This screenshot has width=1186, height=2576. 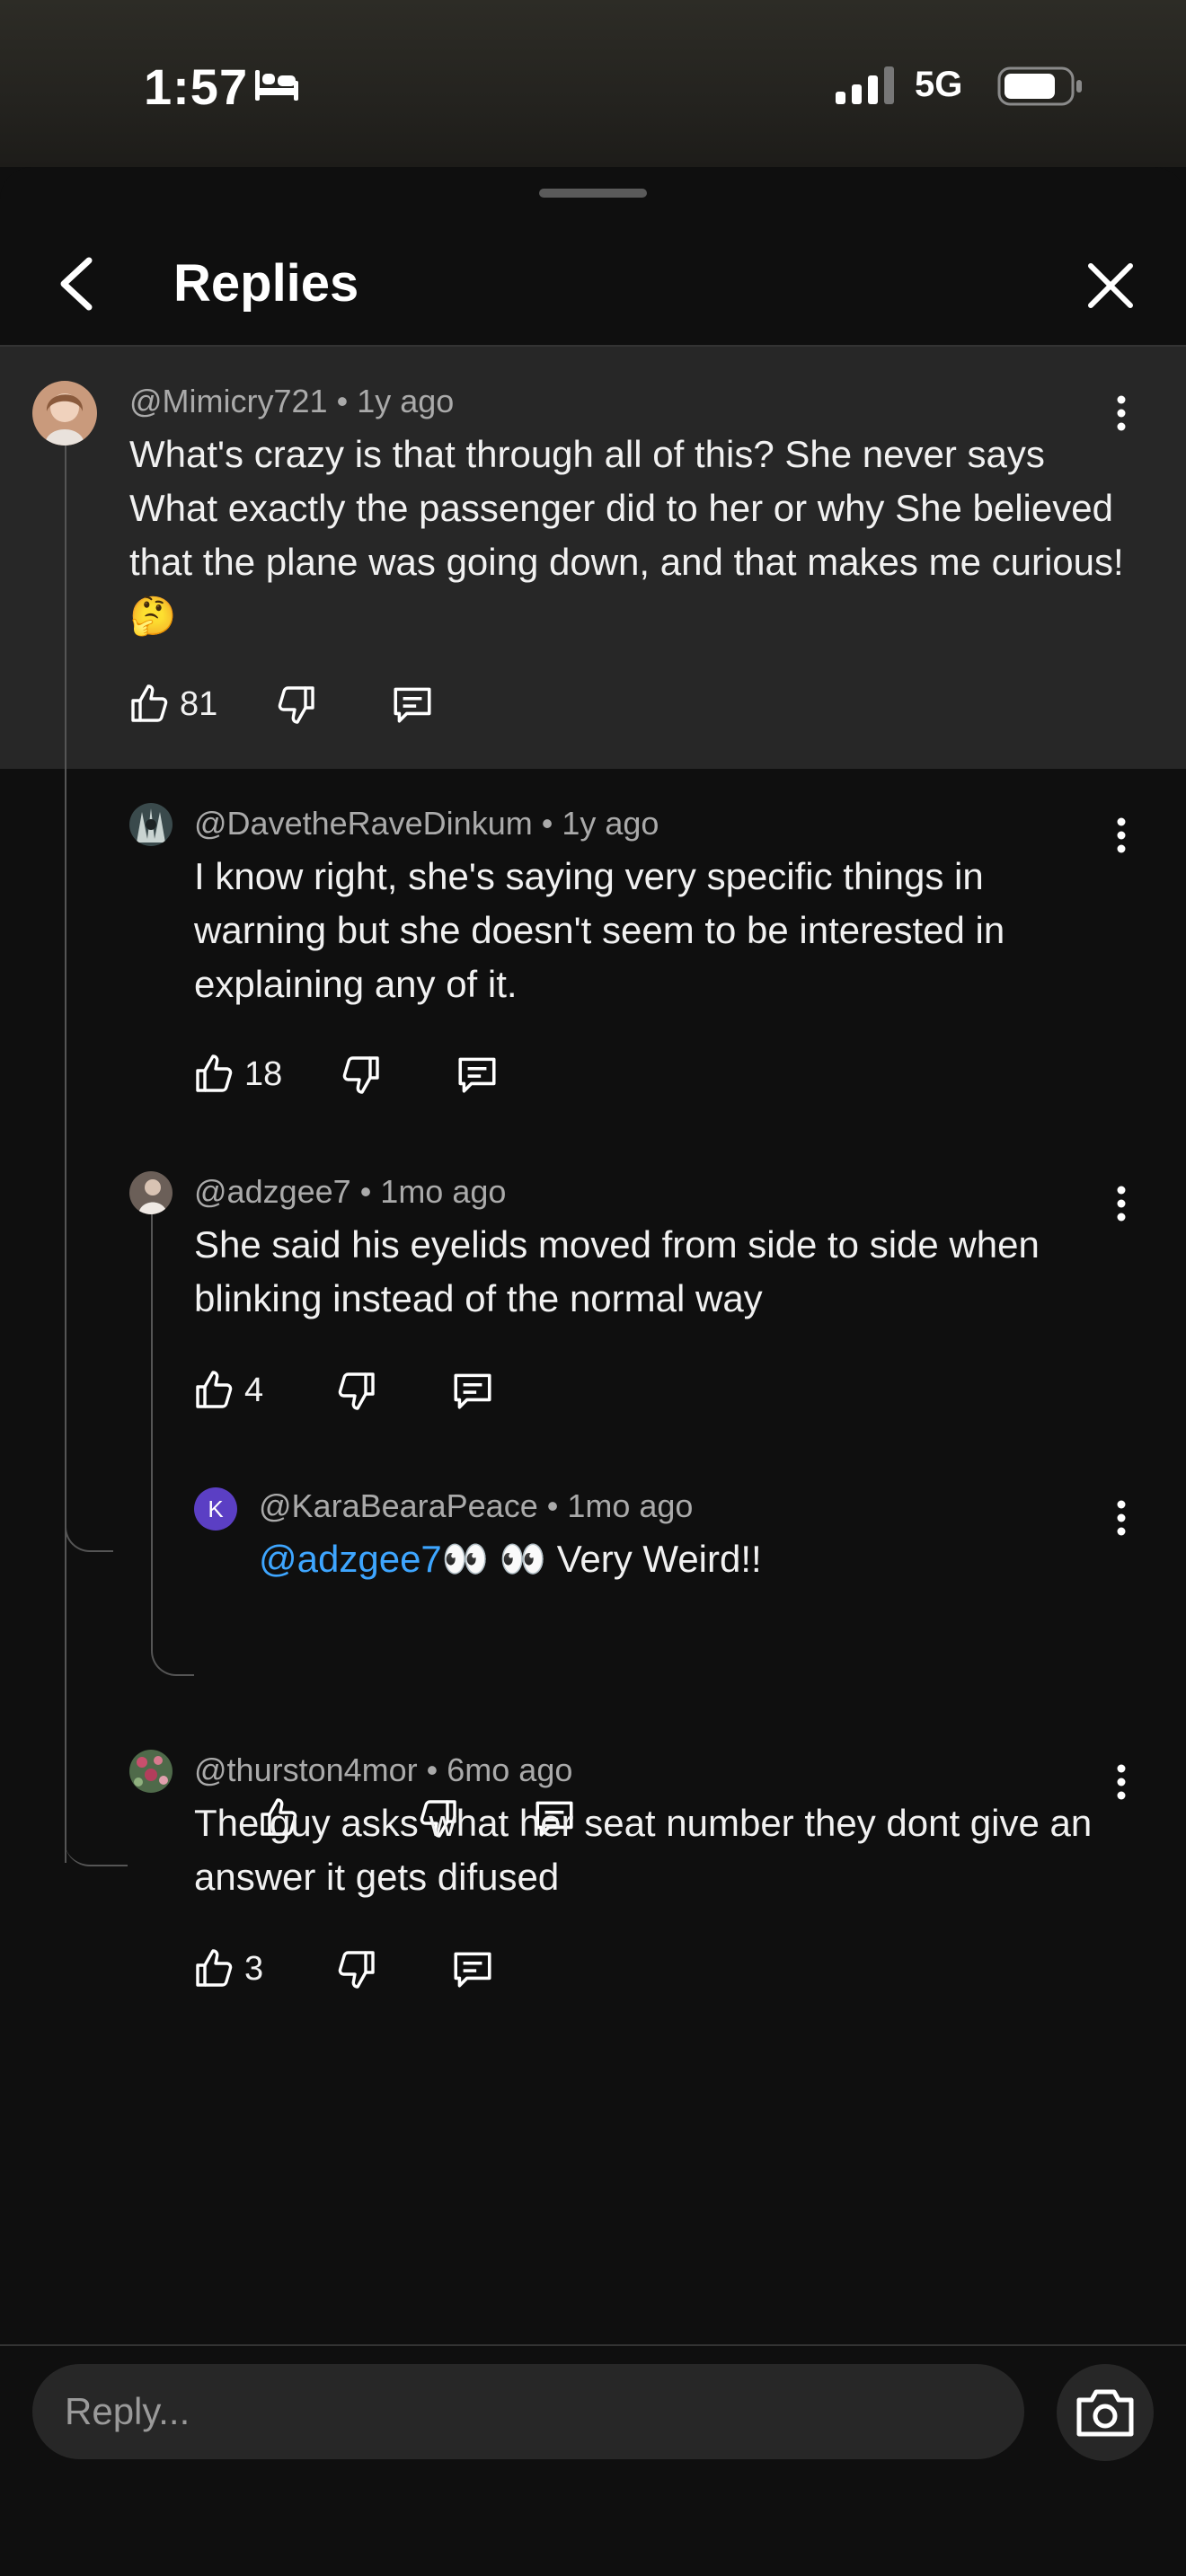 I want to click on like-count: 18, so click(x=263, y=1073).